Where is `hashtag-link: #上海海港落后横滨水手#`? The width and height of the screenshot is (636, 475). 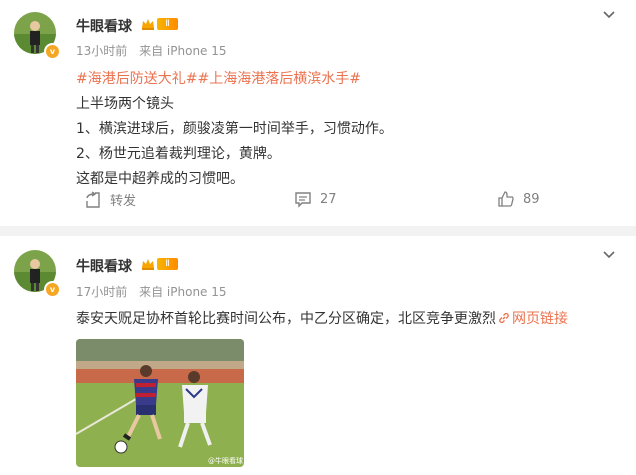 hashtag-link: #上海海港落后横滨水手# is located at coordinates (278, 79).